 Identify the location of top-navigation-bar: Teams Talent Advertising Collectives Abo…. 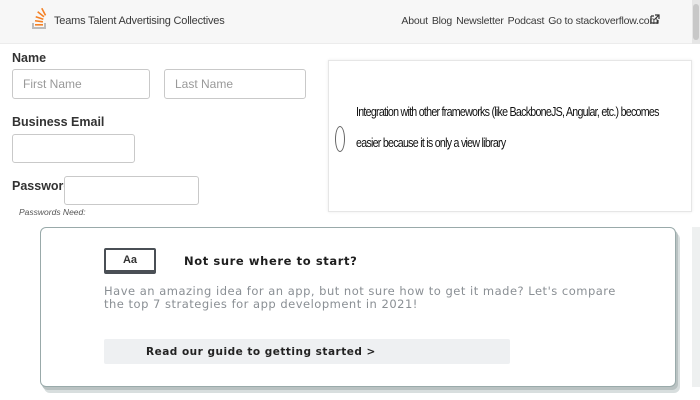
(350, 22).